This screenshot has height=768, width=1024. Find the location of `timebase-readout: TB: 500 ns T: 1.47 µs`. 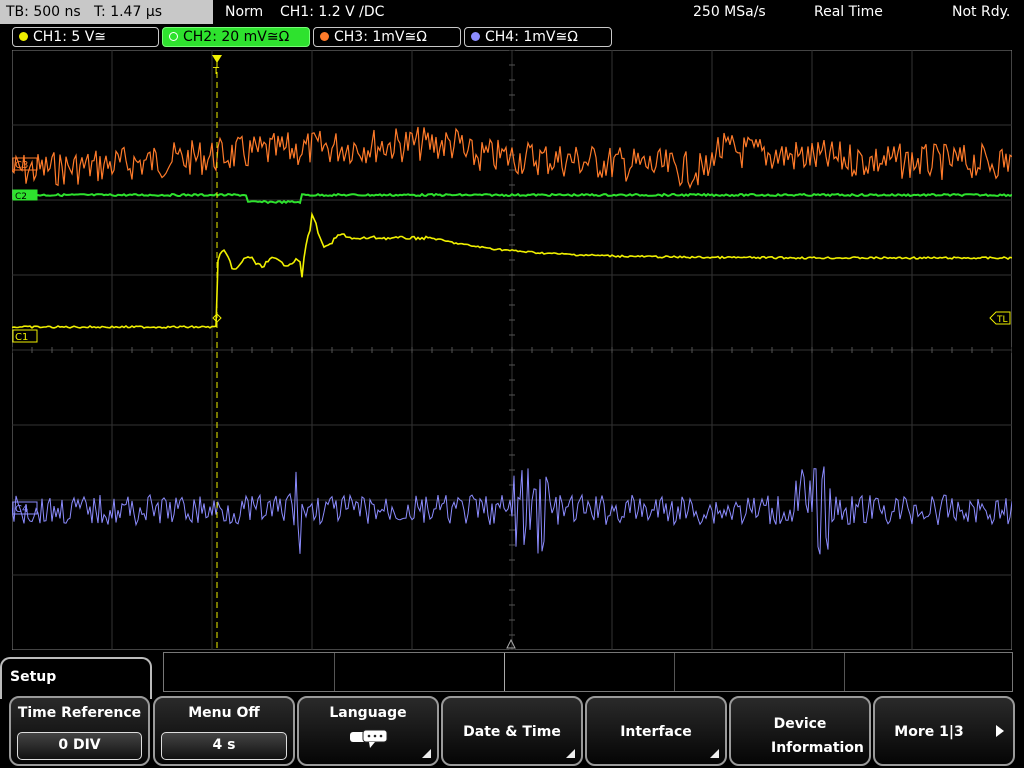

timebase-readout: TB: 500 ns T: 1.47 µs is located at coordinates (106, 12).